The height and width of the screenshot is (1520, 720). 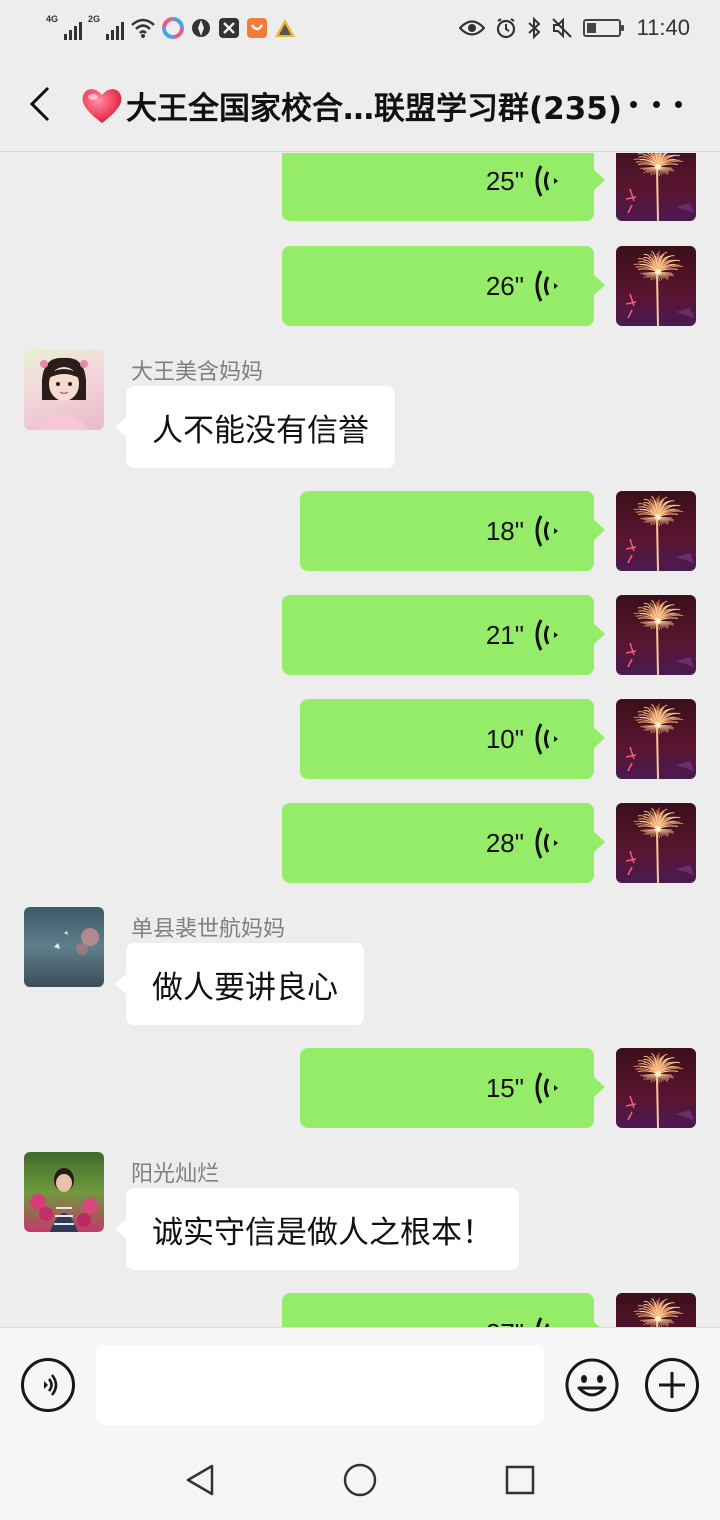 What do you see at coordinates (51, 1385) in the screenshot?
I see `voice-input-icon` at bounding box center [51, 1385].